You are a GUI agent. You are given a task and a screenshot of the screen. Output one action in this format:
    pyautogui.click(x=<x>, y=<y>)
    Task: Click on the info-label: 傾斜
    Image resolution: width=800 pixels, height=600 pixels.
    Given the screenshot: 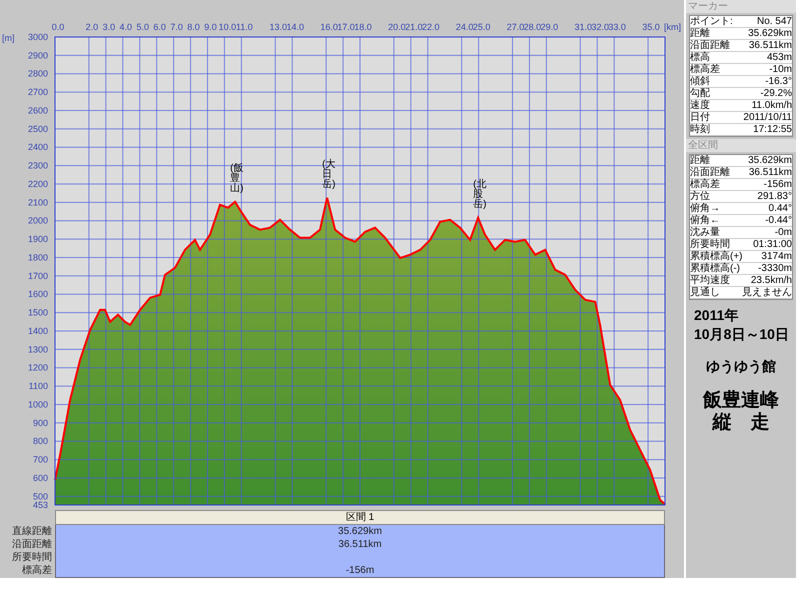 What is the action you would take?
    pyautogui.click(x=700, y=81)
    